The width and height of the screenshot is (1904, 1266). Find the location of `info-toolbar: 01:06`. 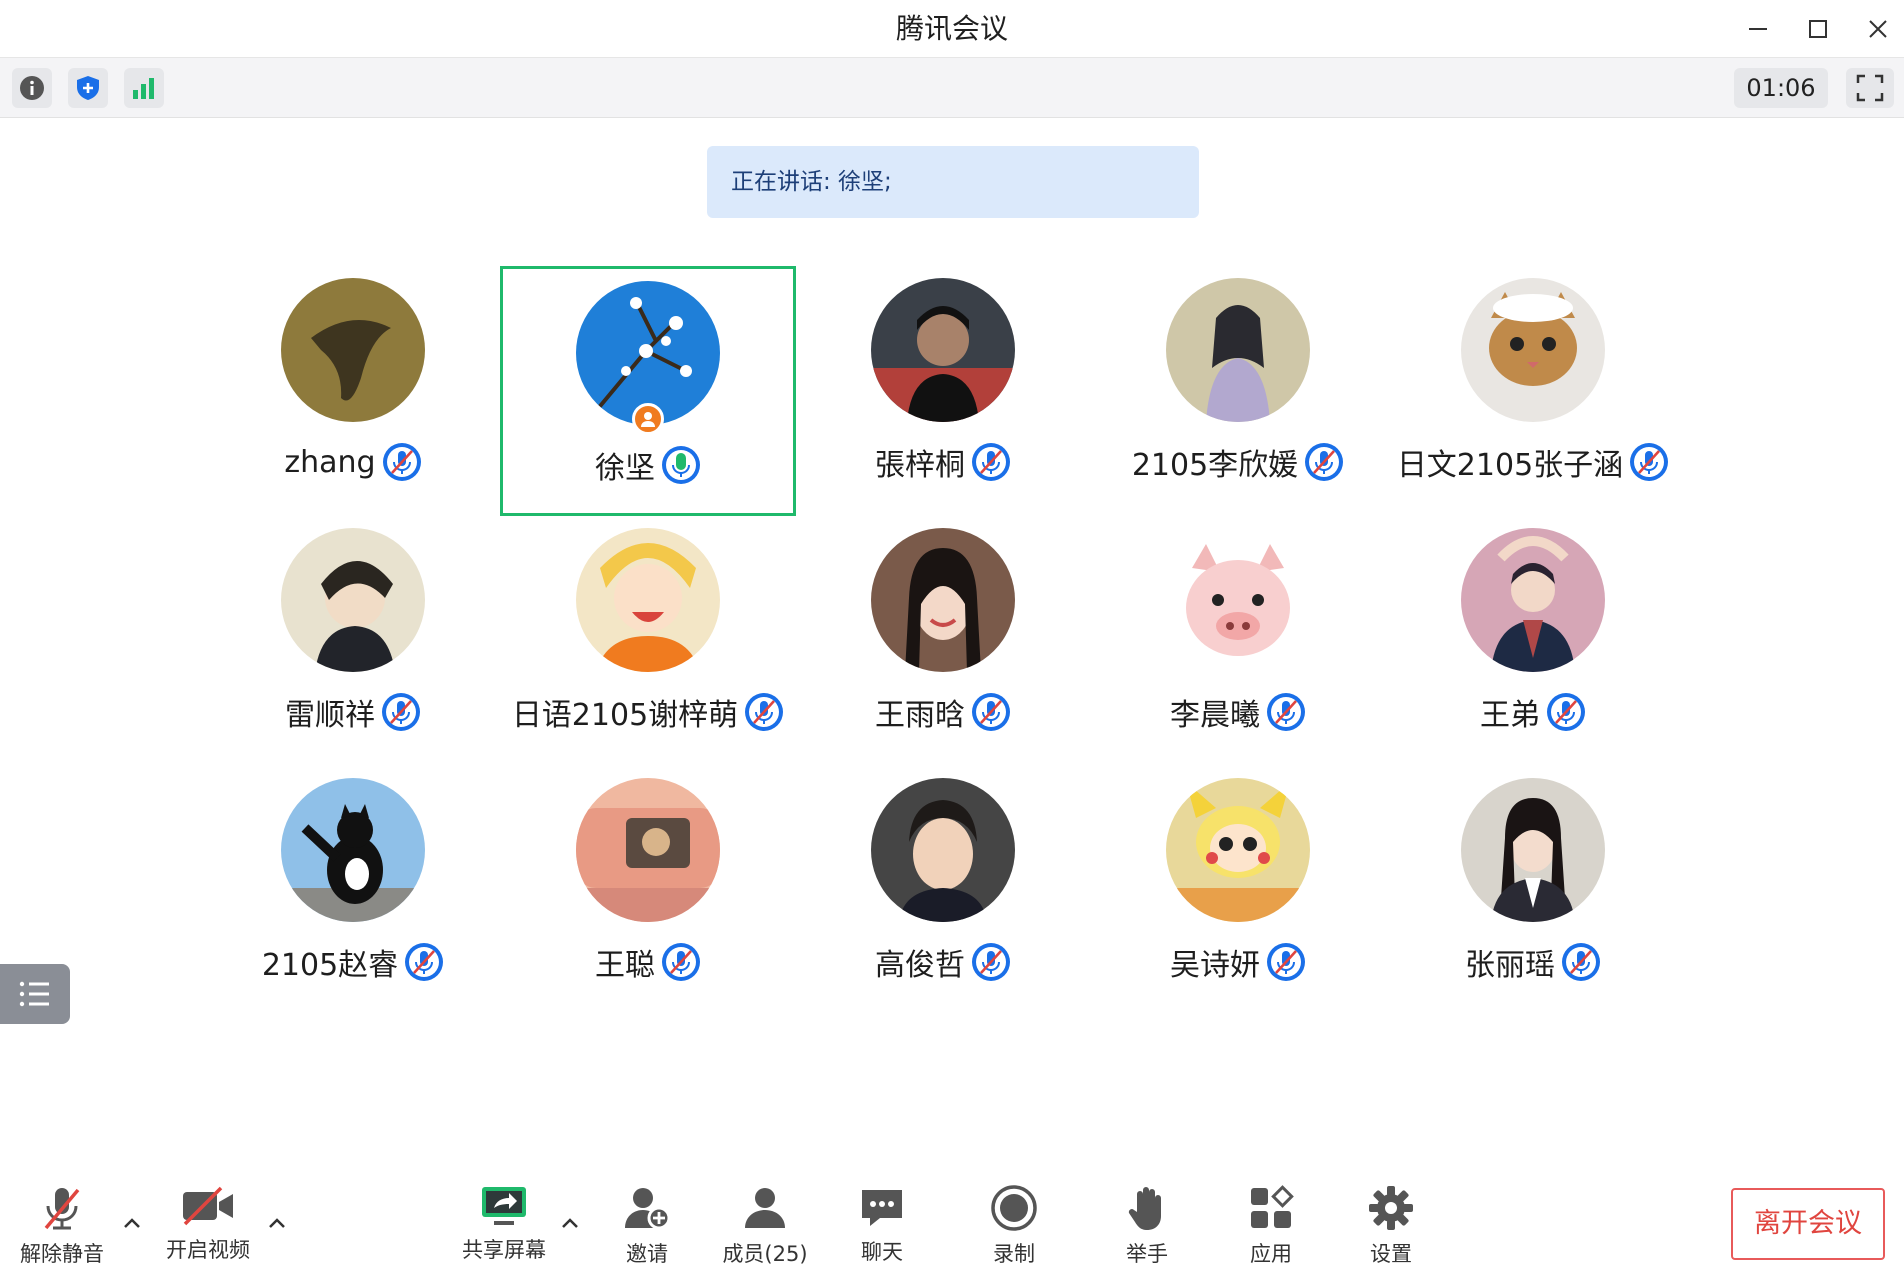

info-toolbar: 01:06 is located at coordinates (952, 88).